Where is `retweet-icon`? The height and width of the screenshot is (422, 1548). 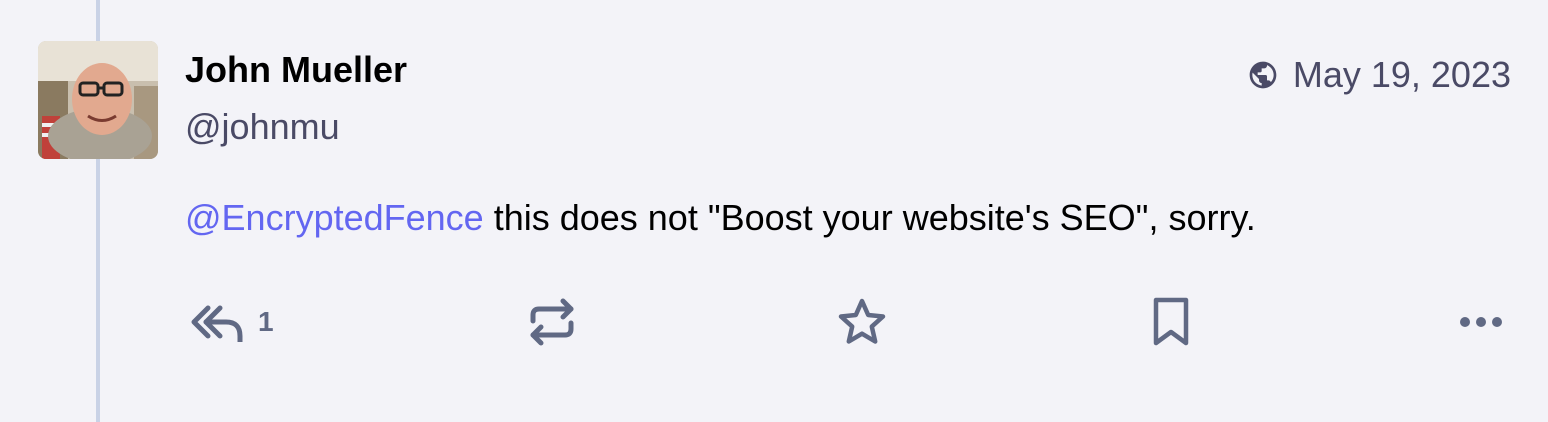 retweet-icon is located at coordinates (552, 322).